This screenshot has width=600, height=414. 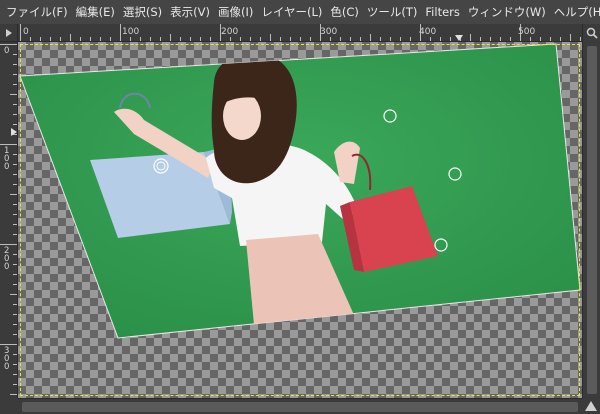 I want to click on ruler-corner-button, so click(x=9, y=33).